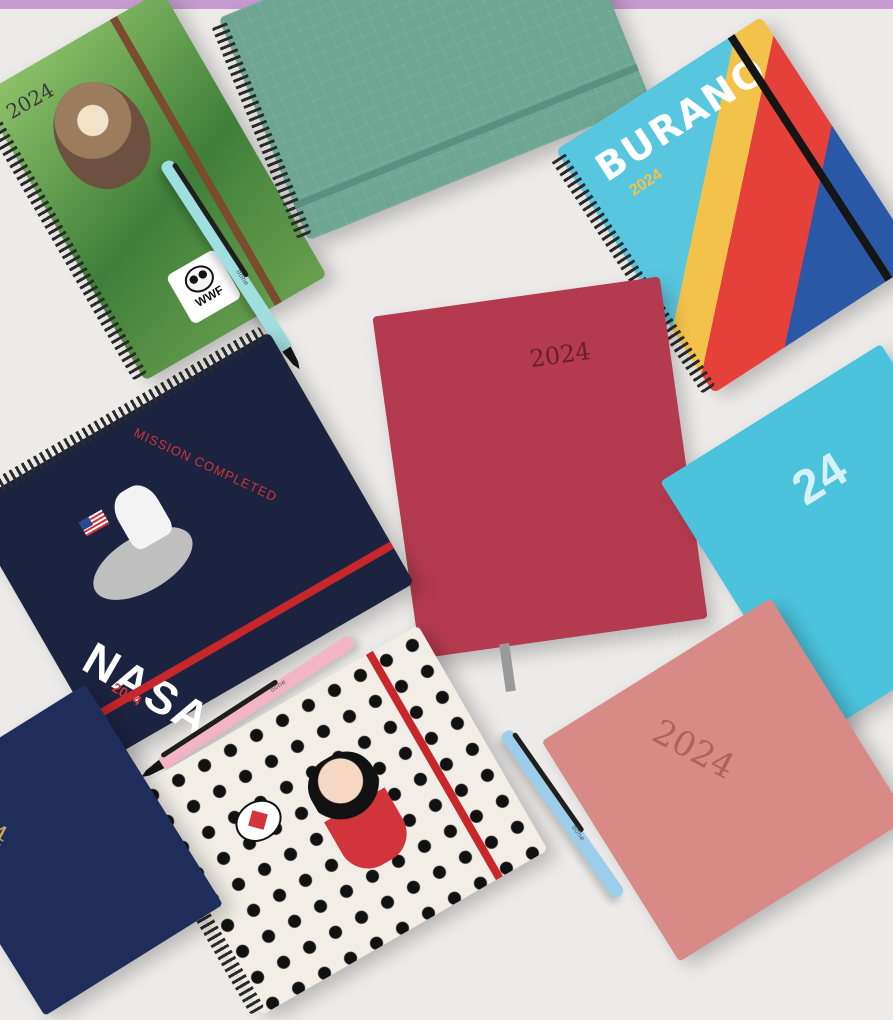 The image size is (893, 1020). What do you see at coordinates (820, 479) in the screenshot?
I see `blue-diary-year: 24` at bounding box center [820, 479].